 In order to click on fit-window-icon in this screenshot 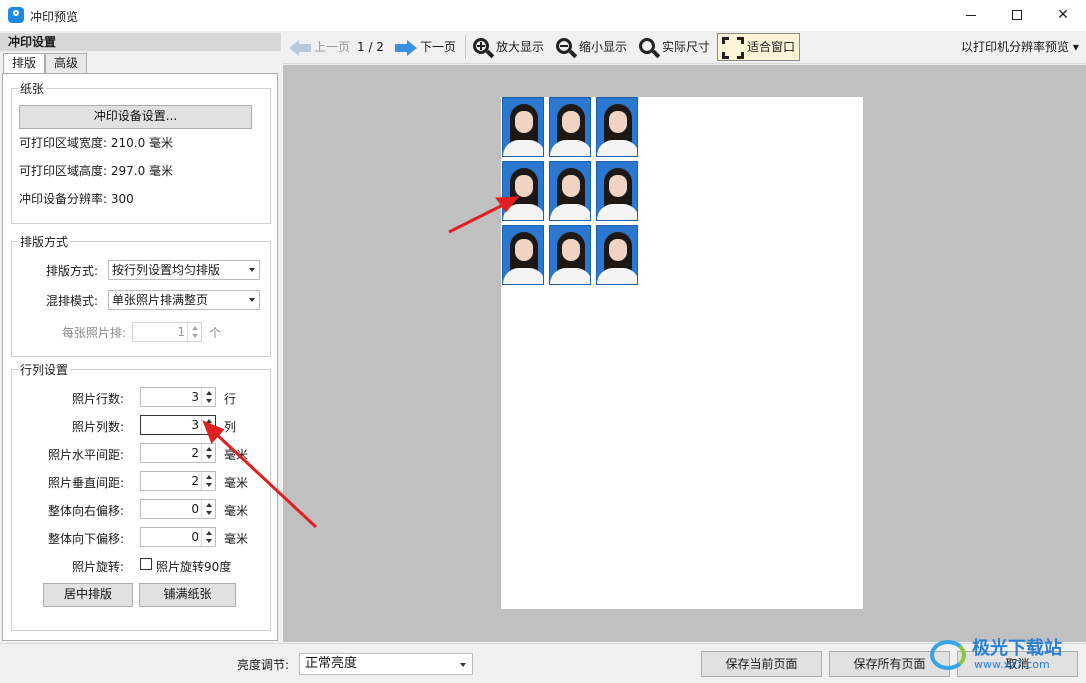, I will do `click(733, 47)`.